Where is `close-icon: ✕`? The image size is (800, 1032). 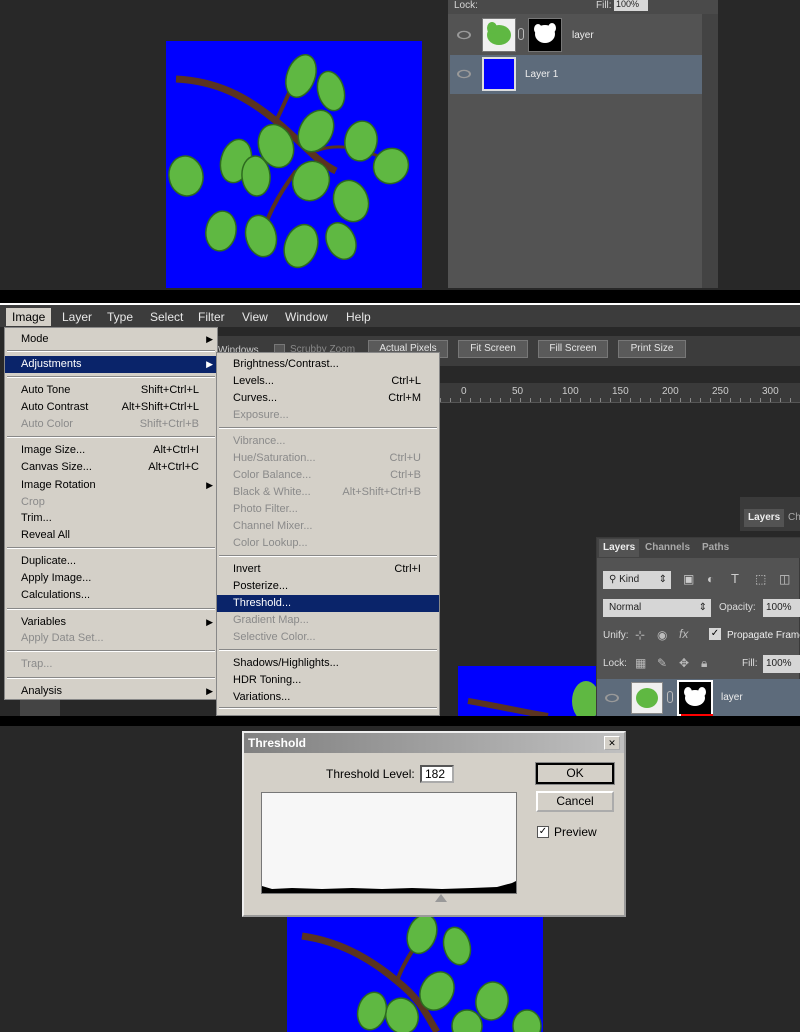
close-icon: ✕ is located at coordinates (612, 743).